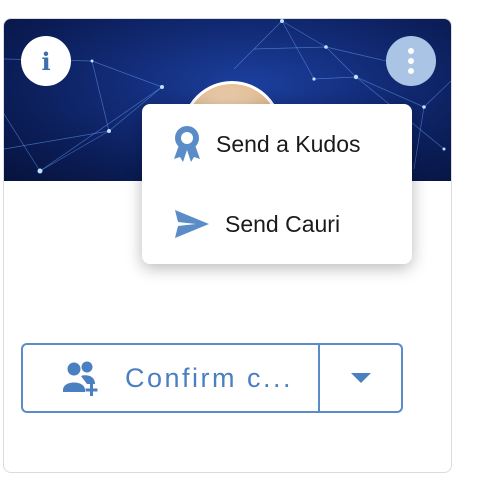 The width and height of the screenshot is (478, 498). I want to click on menu-item-send-cauri: Send Cauri, so click(277, 224).